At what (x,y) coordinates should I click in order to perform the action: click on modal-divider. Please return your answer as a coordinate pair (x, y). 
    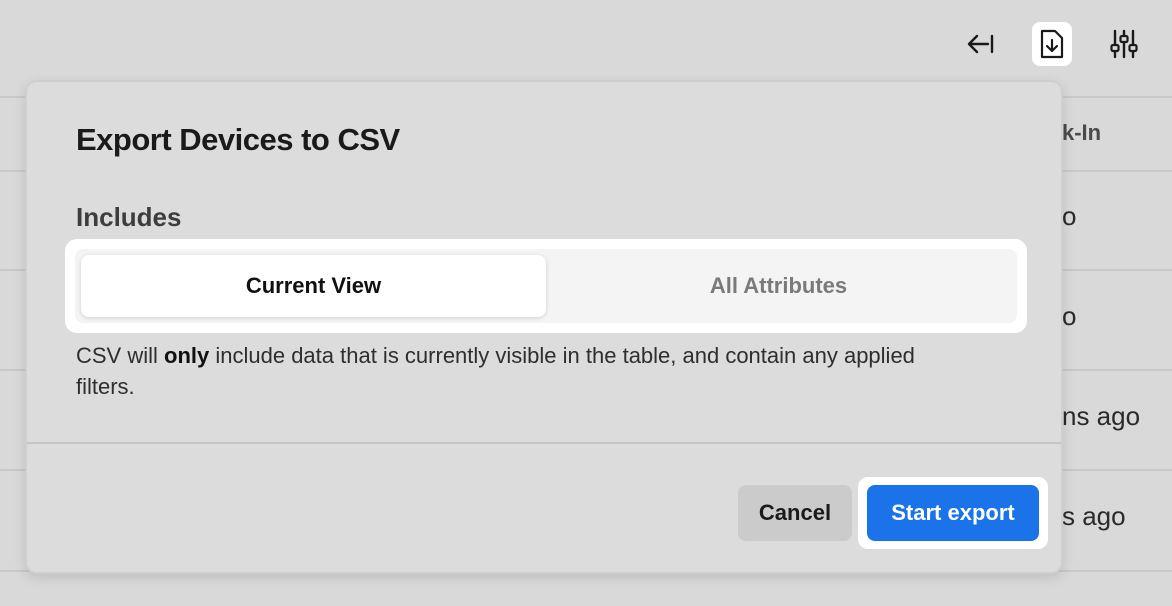
    Looking at the image, I should click on (544, 443).